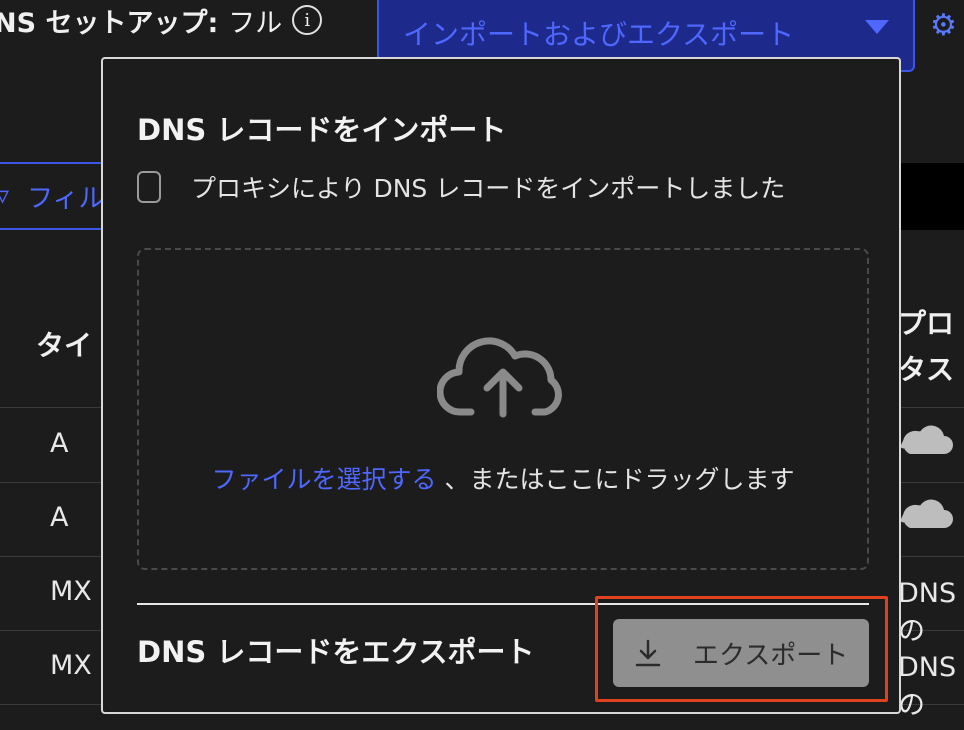 The image size is (964, 730). I want to click on column-header-proxy: プロ, so click(926, 323).